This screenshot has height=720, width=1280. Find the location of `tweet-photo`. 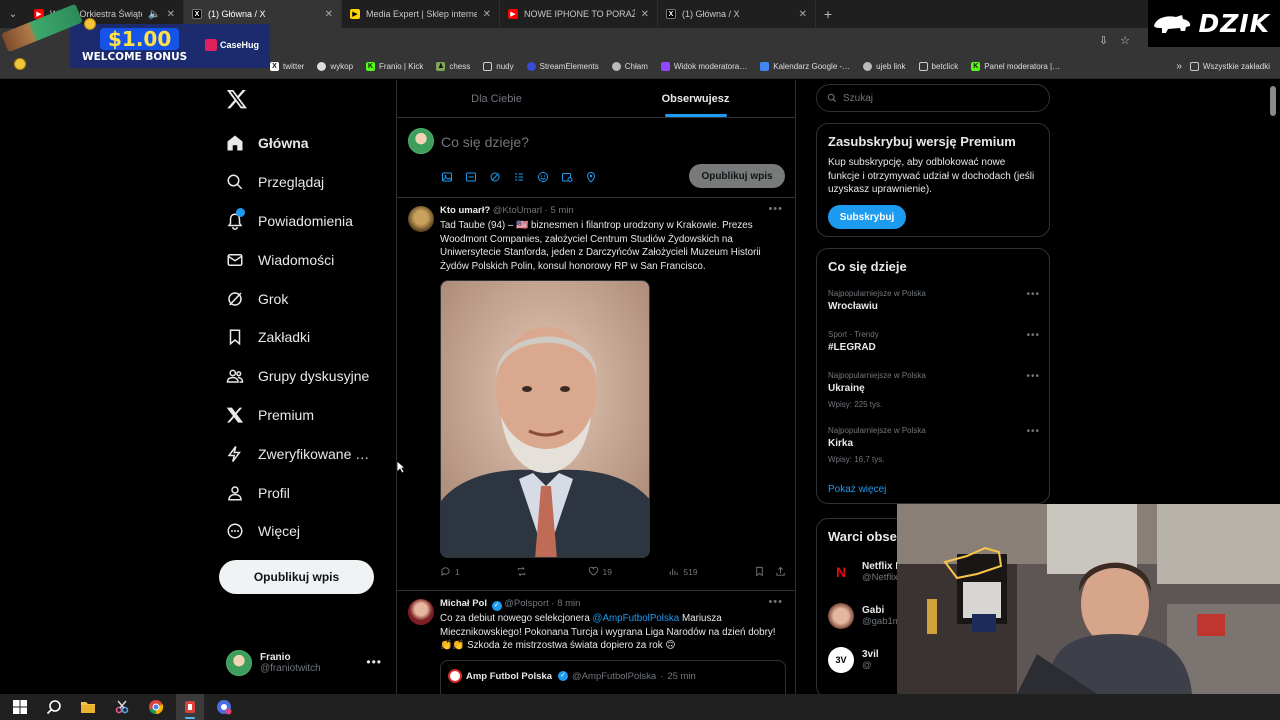

tweet-photo is located at coordinates (545, 419).